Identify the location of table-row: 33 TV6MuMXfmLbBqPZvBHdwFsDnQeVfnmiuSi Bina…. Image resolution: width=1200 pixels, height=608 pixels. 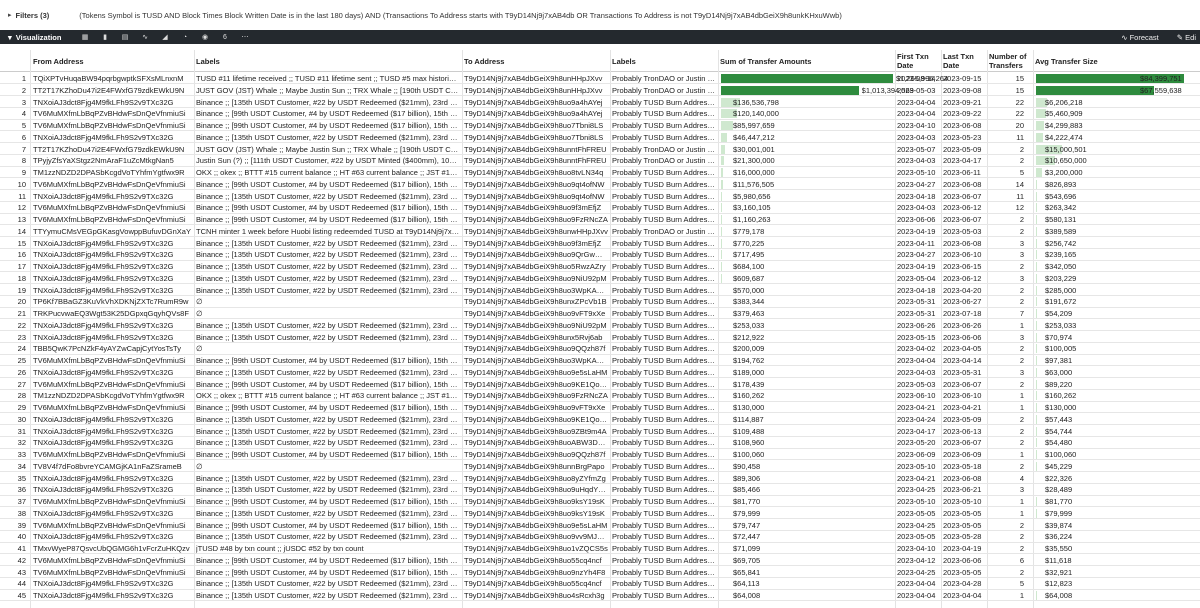
(600, 455).